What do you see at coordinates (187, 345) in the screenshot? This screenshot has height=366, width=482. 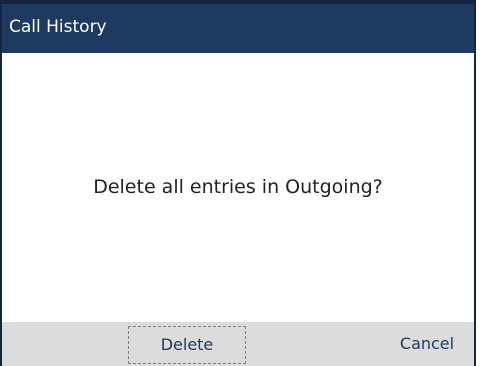 I see `delete-softkey: Delete` at bounding box center [187, 345].